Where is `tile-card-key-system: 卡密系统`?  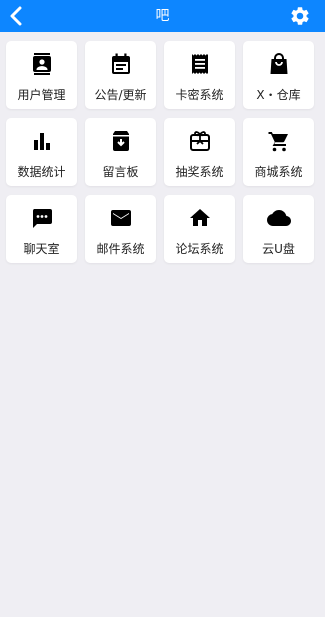
tile-card-key-system: 卡密系统 is located at coordinates (199, 75).